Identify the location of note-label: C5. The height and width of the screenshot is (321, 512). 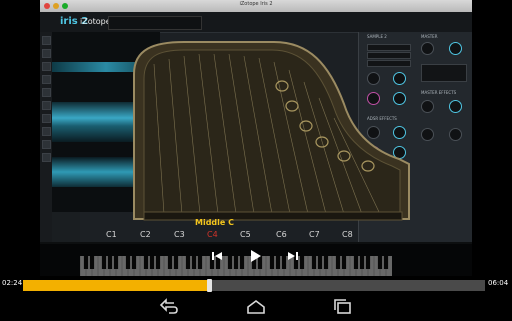
(245, 234).